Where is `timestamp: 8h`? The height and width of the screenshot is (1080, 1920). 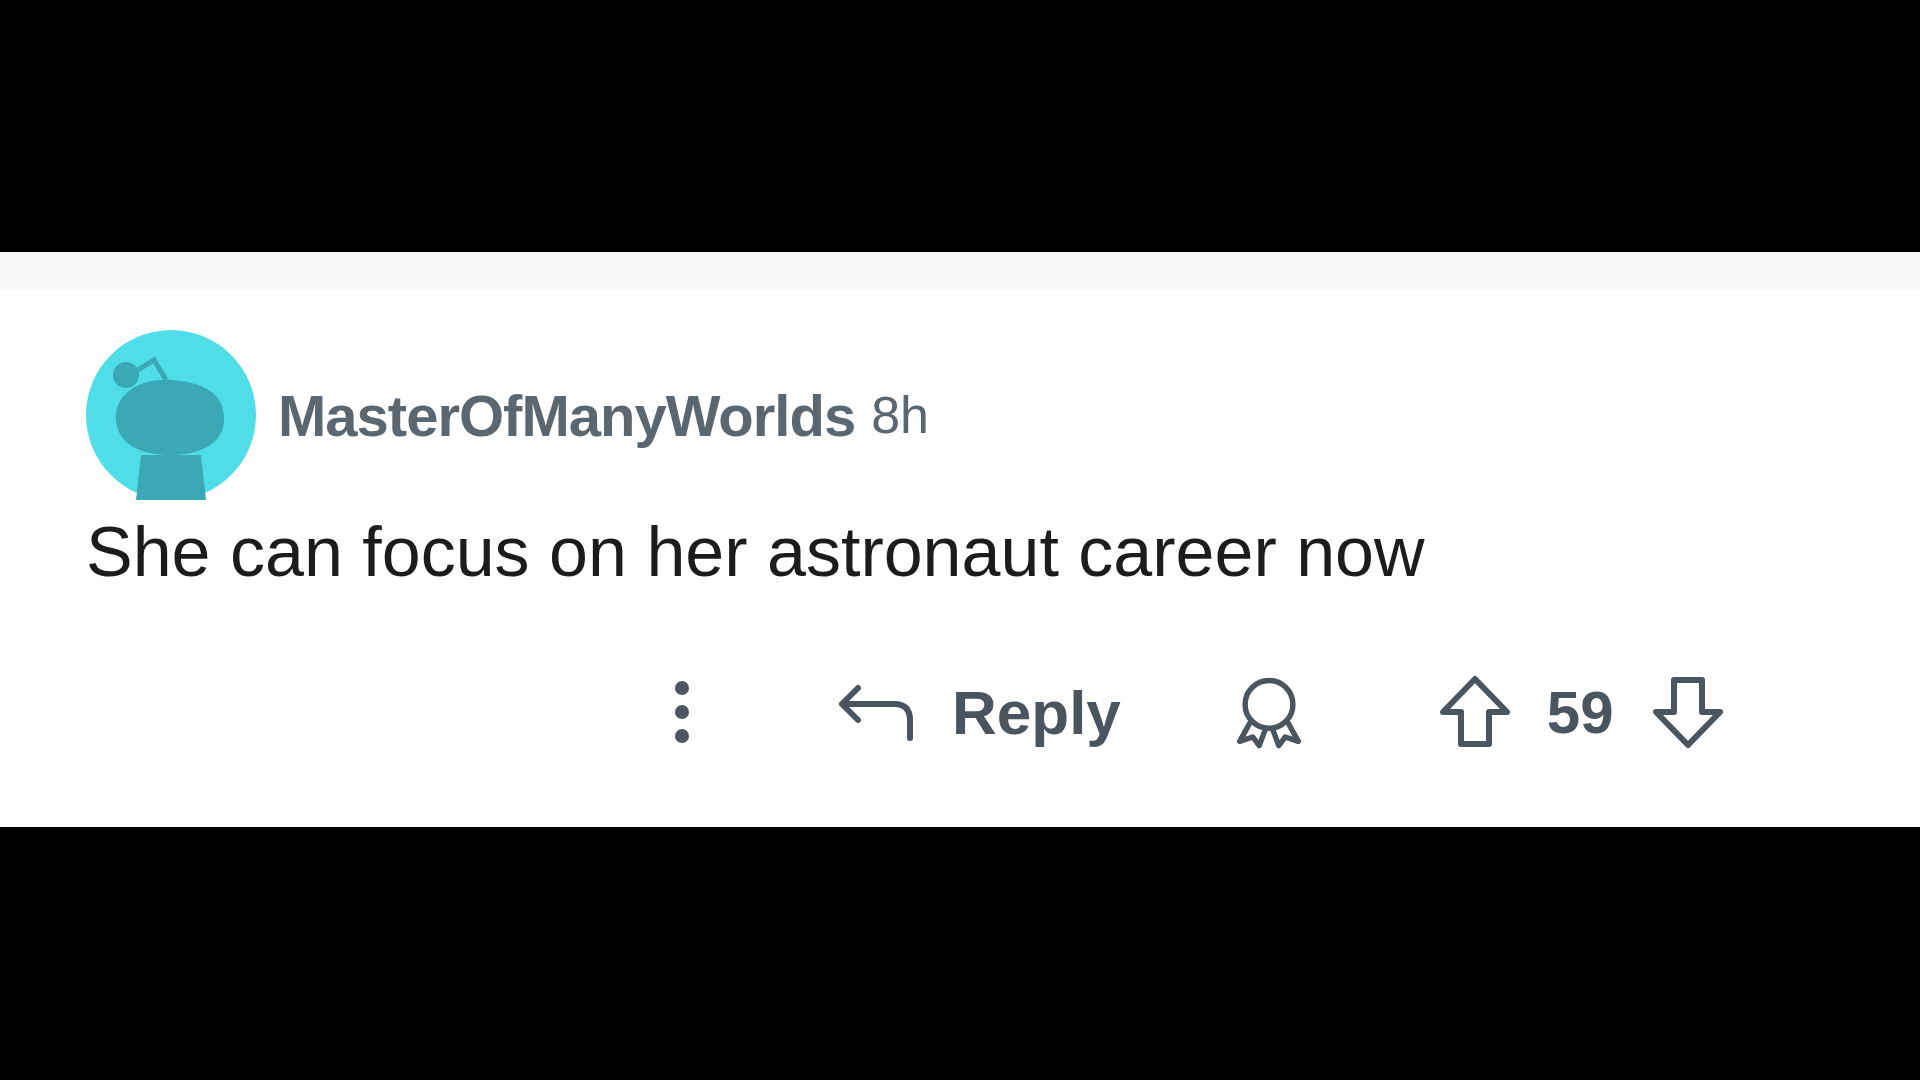
timestamp: 8h is located at coordinates (900, 415).